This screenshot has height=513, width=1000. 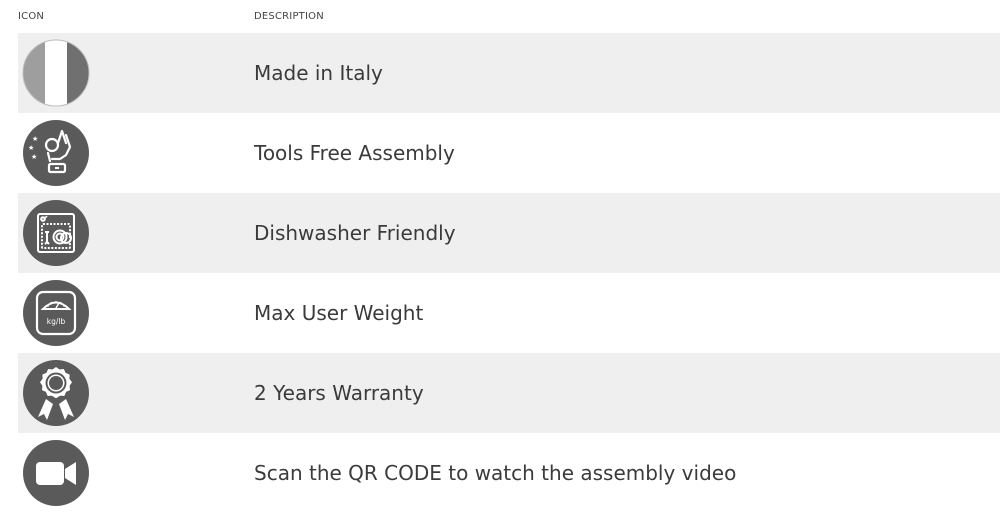 What do you see at coordinates (355, 233) in the screenshot?
I see `row-description: Dishwasher Friendly` at bounding box center [355, 233].